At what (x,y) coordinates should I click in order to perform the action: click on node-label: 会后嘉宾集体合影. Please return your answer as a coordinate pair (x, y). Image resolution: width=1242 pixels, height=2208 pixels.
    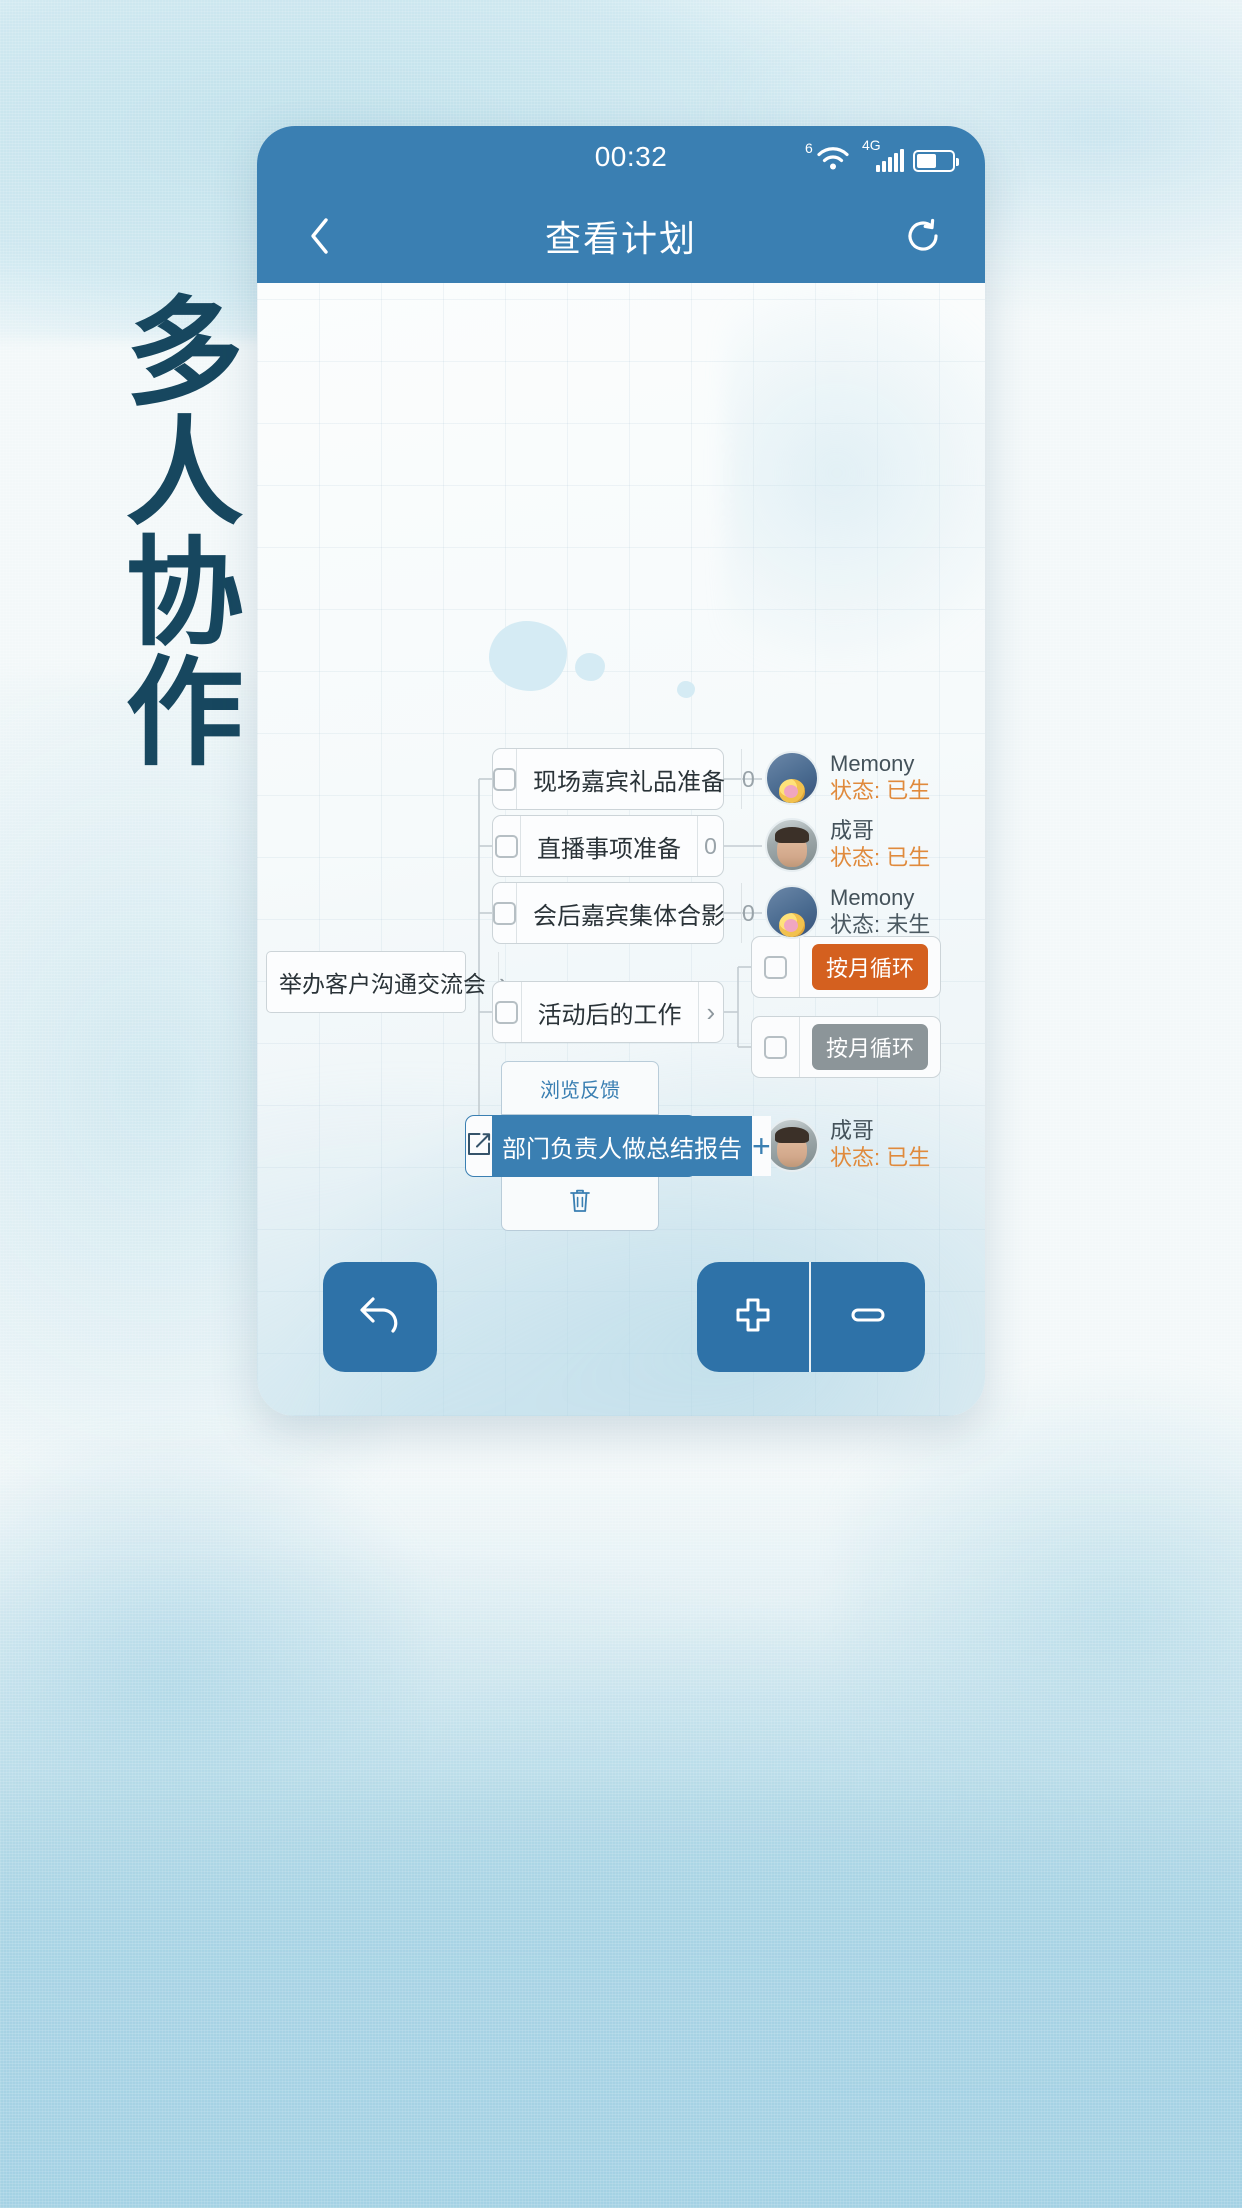
    Looking at the image, I should click on (629, 916).